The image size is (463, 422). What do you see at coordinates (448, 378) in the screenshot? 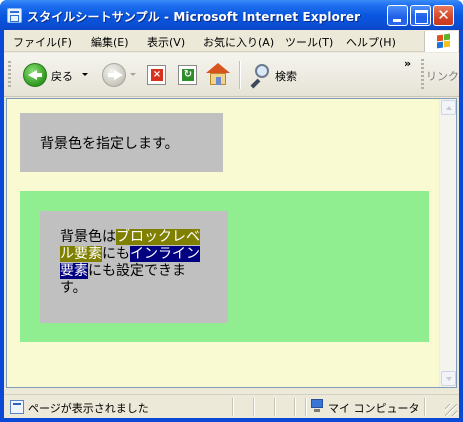
I see `scroll-down-icon` at bounding box center [448, 378].